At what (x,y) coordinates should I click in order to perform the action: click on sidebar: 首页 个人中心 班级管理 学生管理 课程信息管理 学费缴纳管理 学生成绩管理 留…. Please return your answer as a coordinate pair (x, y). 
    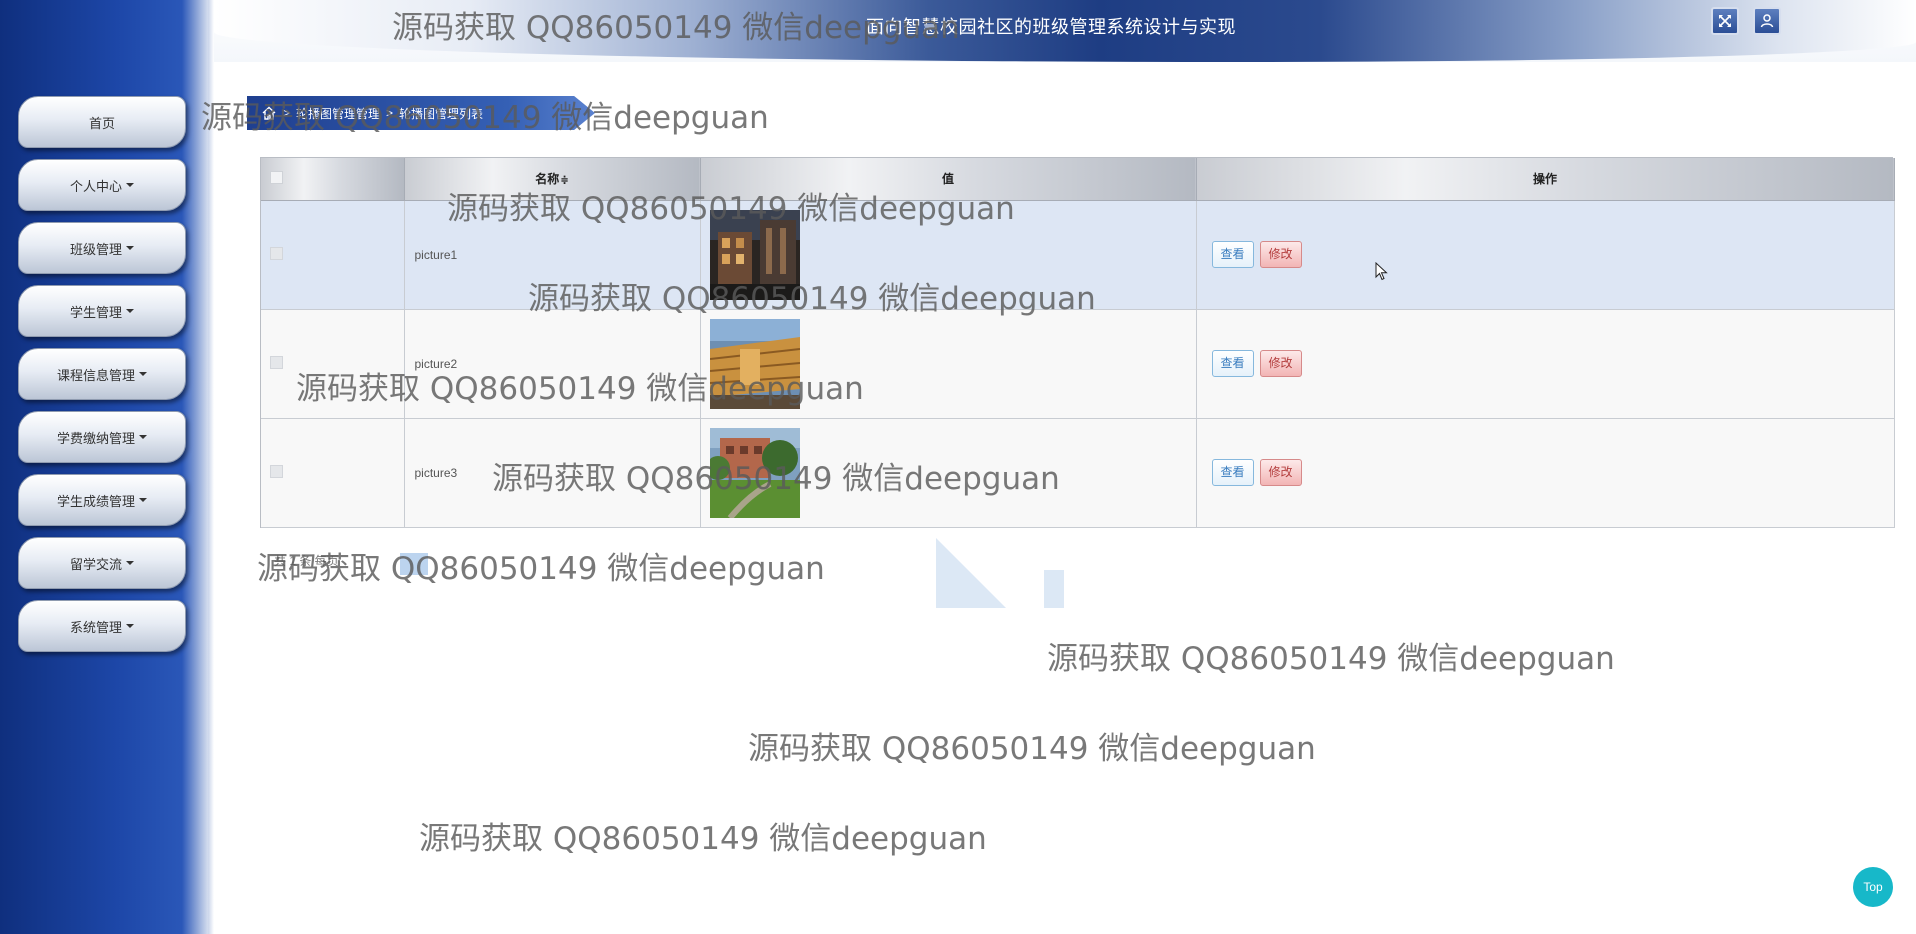
    Looking at the image, I should click on (107, 467).